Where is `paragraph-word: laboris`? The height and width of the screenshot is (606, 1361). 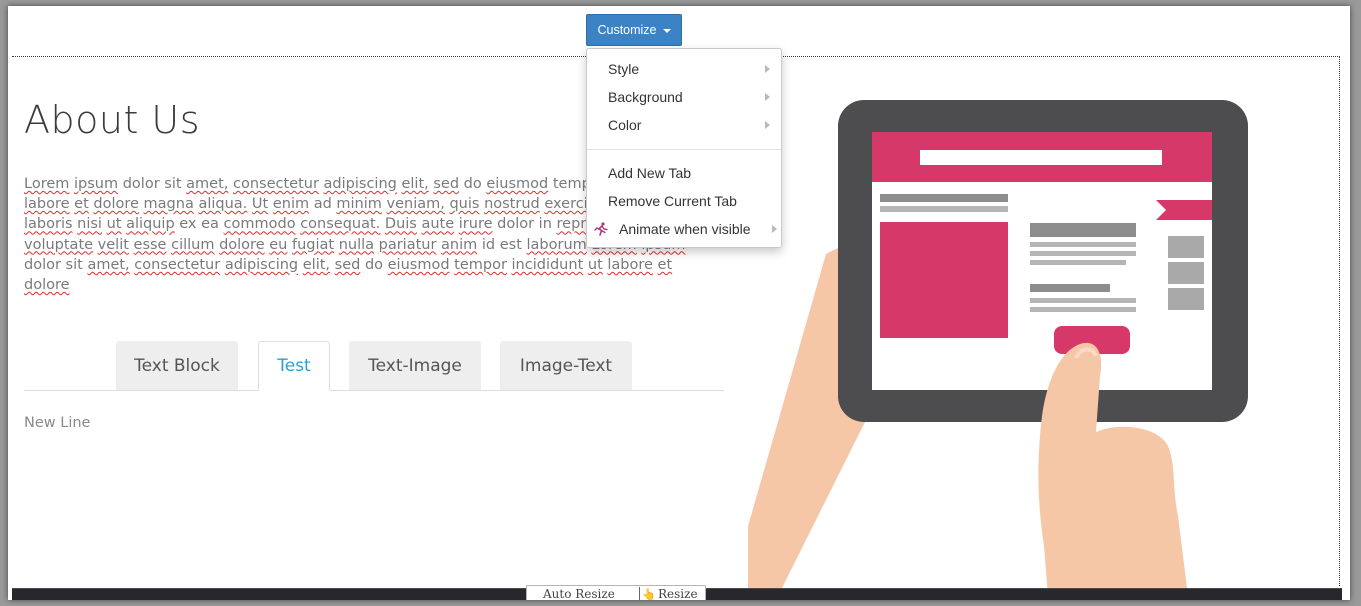 paragraph-word: laboris is located at coordinates (48, 224).